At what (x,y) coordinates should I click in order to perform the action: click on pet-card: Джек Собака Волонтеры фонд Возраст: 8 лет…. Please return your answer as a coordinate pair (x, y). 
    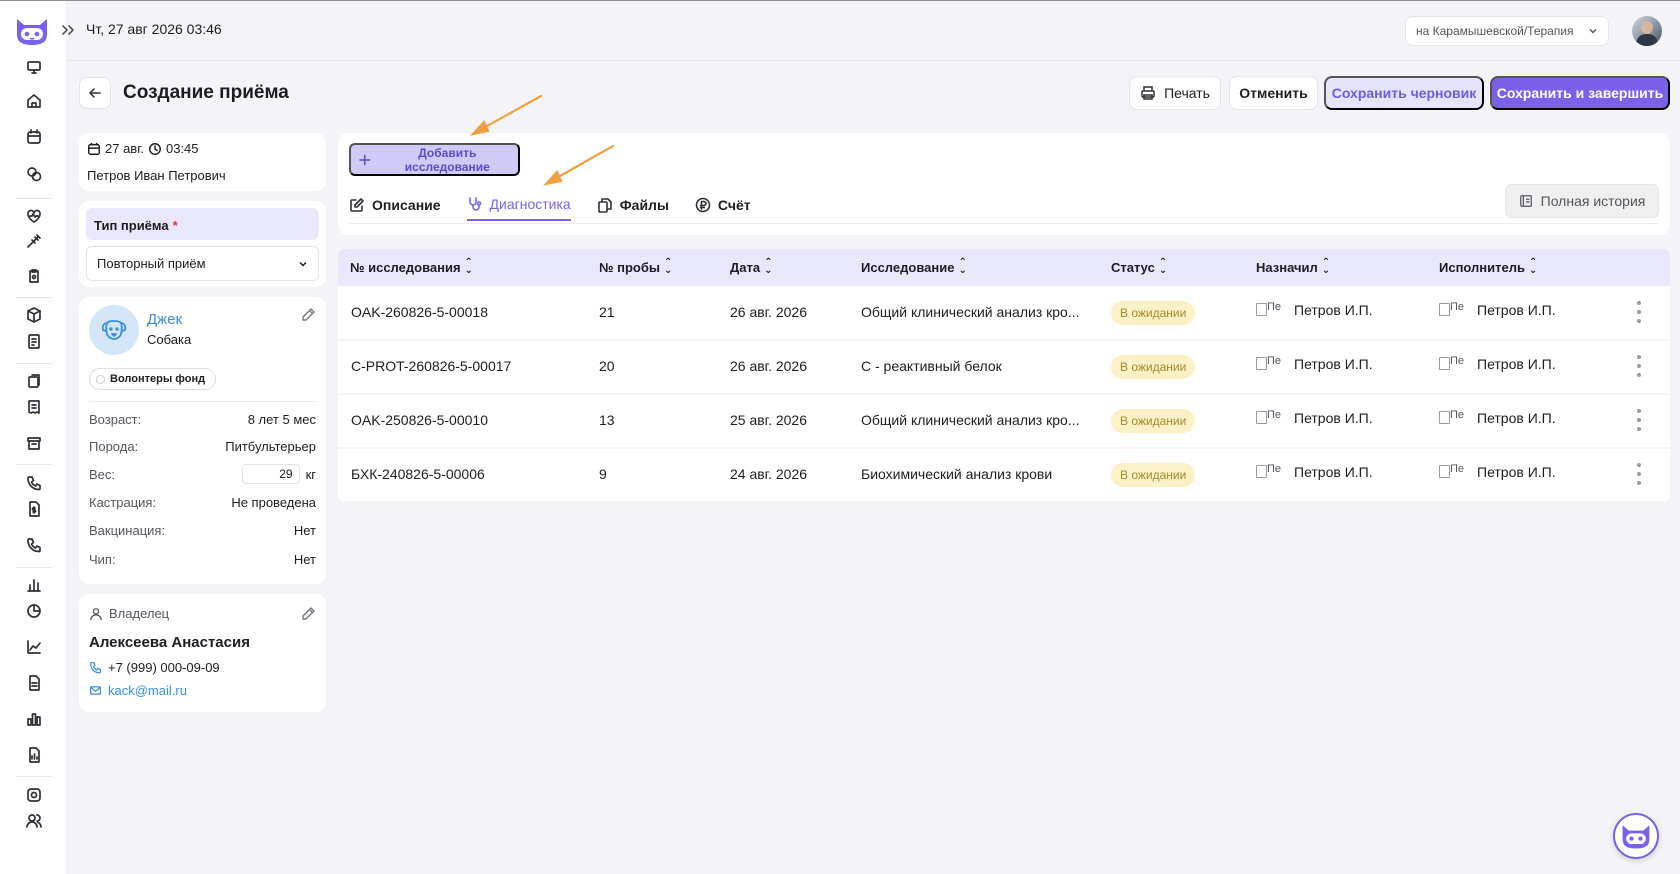
    Looking at the image, I should click on (202, 440).